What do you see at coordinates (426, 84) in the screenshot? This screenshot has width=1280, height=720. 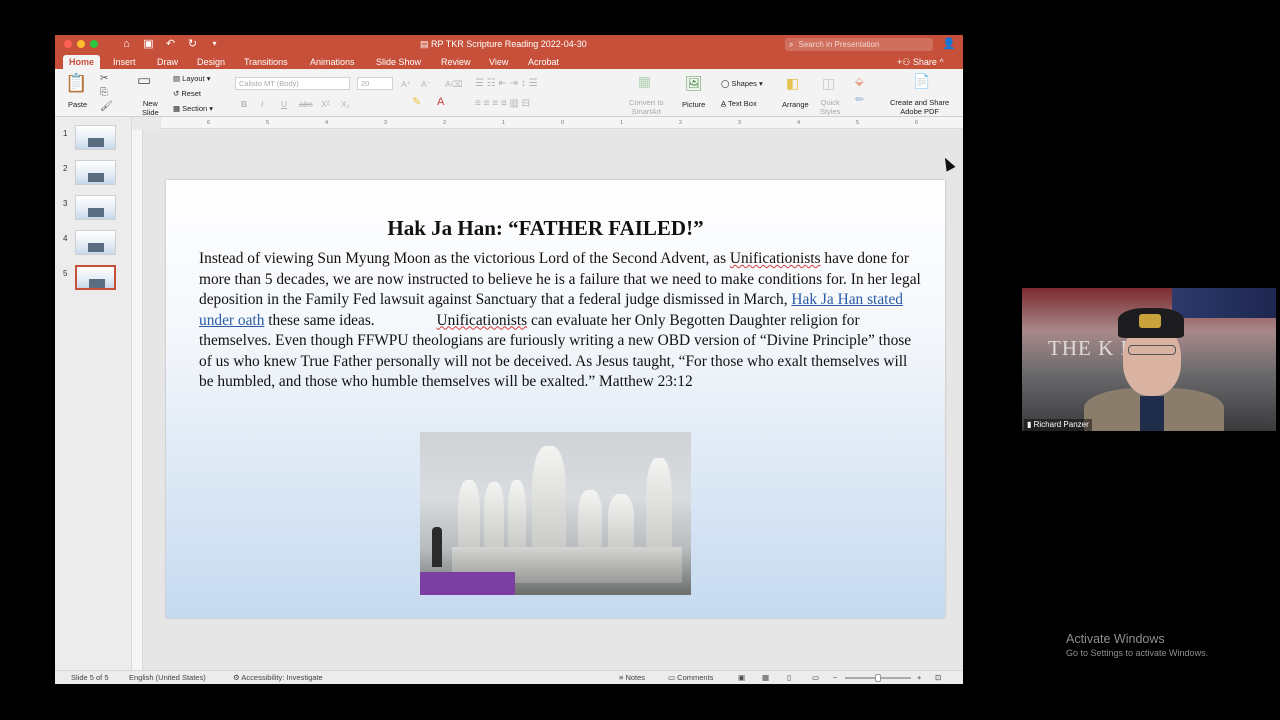 I see `decrease-font-icon: A⁻` at bounding box center [426, 84].